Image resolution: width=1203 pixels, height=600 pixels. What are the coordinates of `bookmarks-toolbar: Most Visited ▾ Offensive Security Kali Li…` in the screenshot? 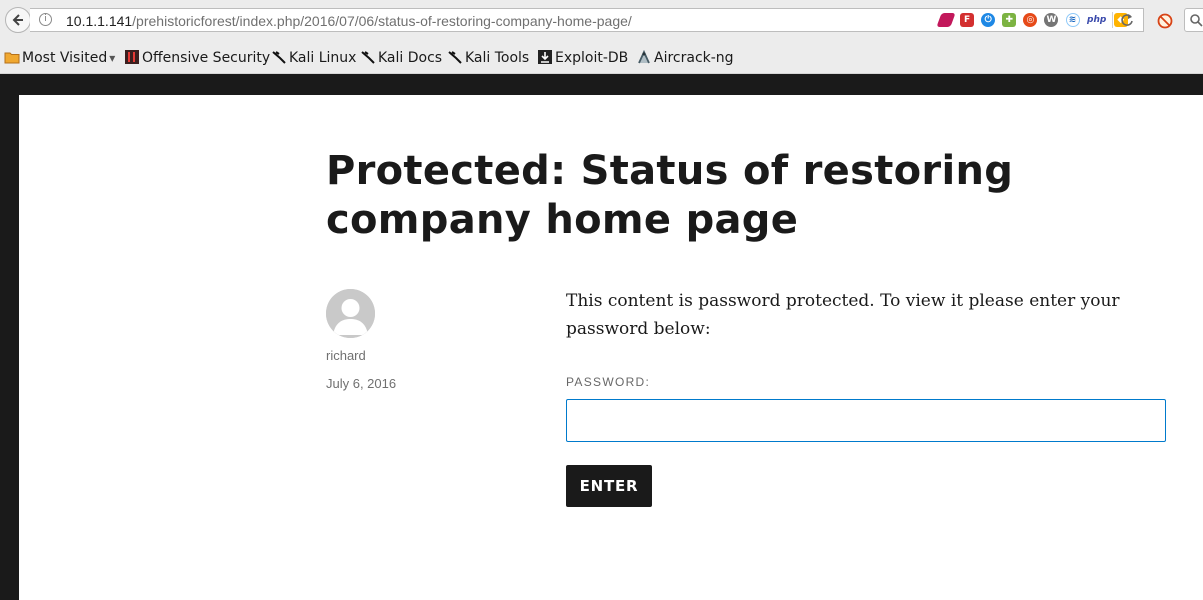 It's located at (601, 58).